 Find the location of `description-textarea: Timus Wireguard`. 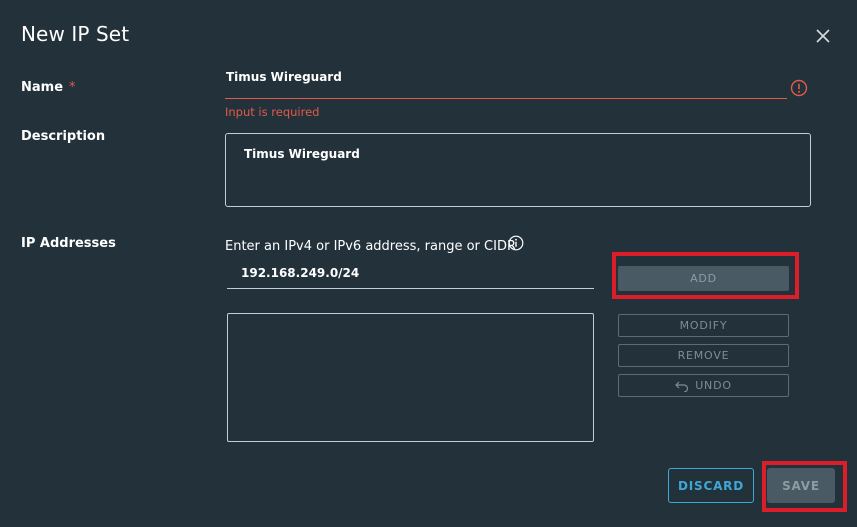

description-textarea: Timus Wireguard is located at coordinates (518, 170).